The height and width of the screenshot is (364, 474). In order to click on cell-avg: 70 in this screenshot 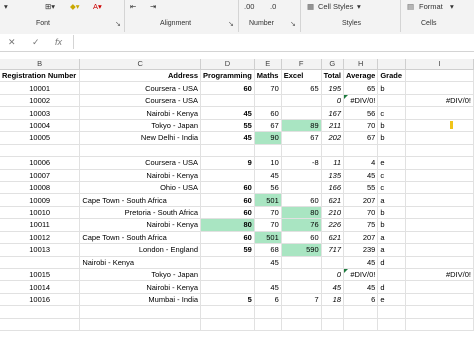, I will do `click(361, 126)`.